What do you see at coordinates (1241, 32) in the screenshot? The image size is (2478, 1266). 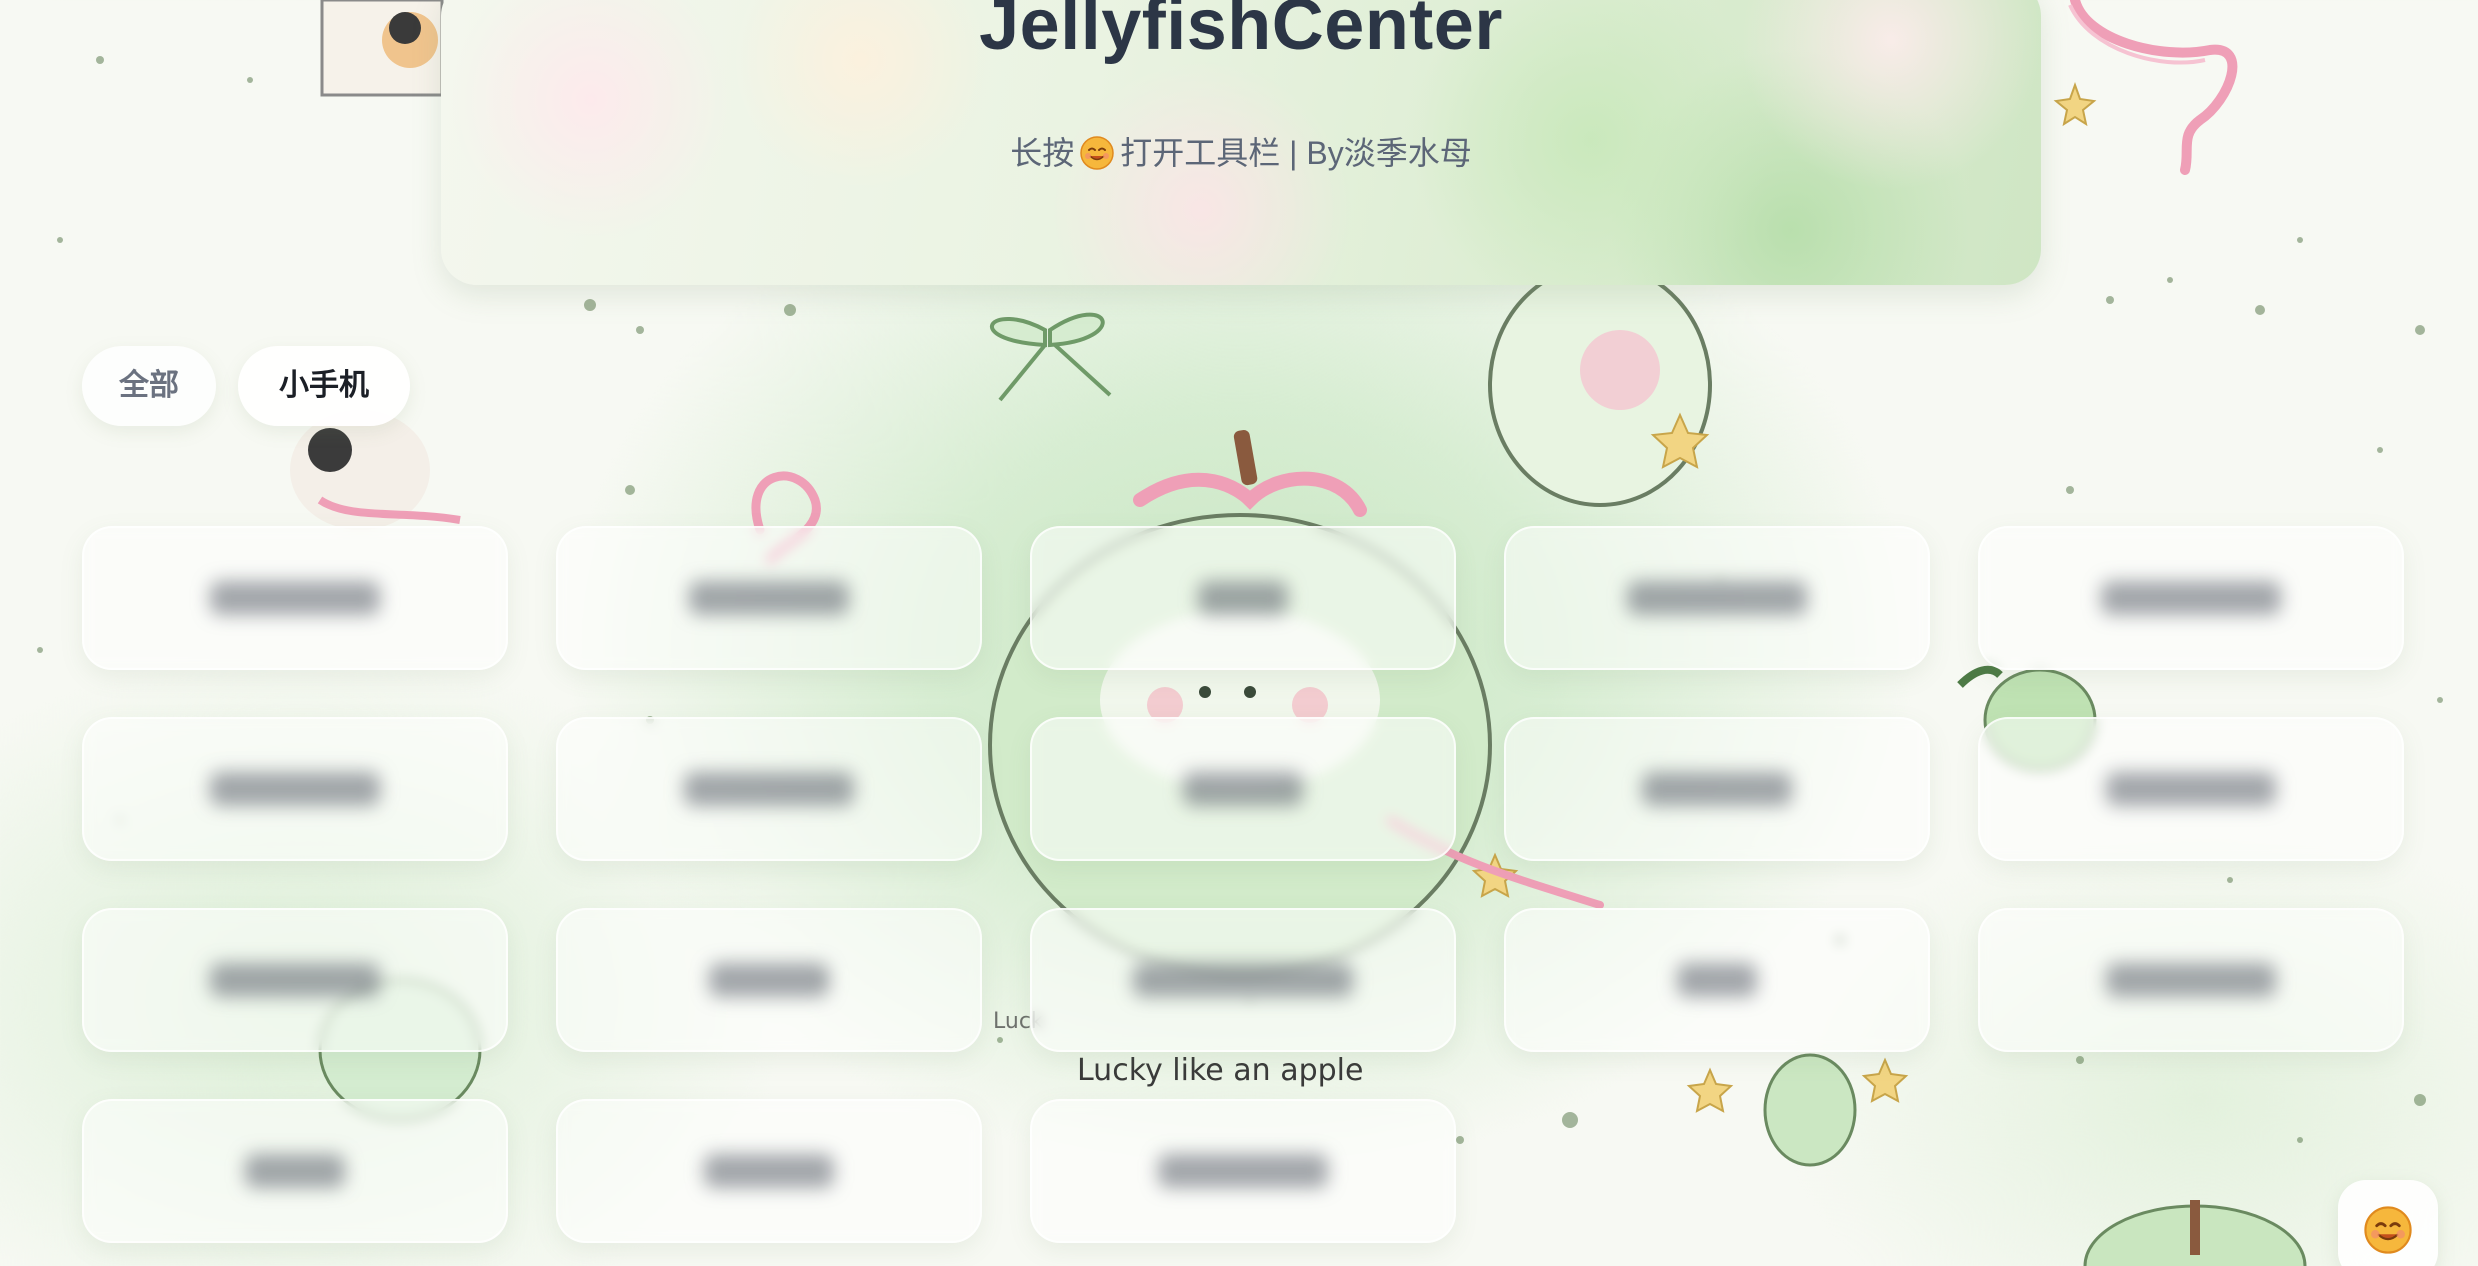 I see `page-title: JellyfishCenter` at bounding box center [1241, 32].